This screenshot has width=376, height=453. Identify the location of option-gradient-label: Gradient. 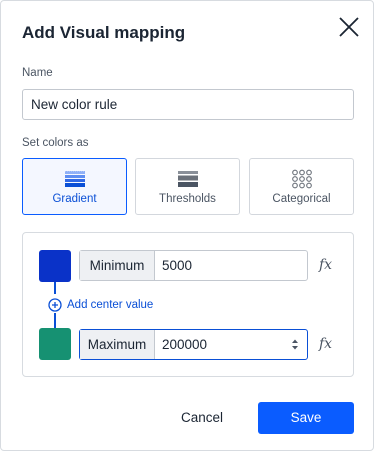
(74, 199).